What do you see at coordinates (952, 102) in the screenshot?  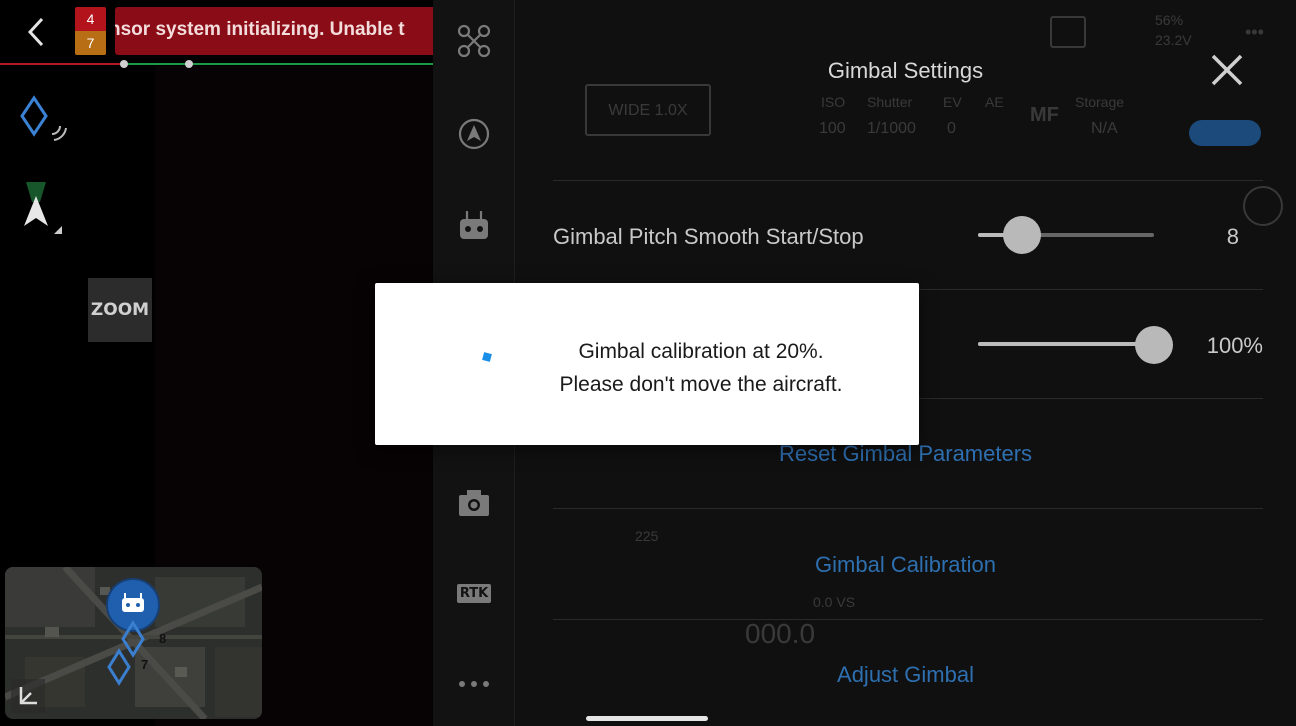 I see `ev-label: EV` at bounding box center [952, 102].